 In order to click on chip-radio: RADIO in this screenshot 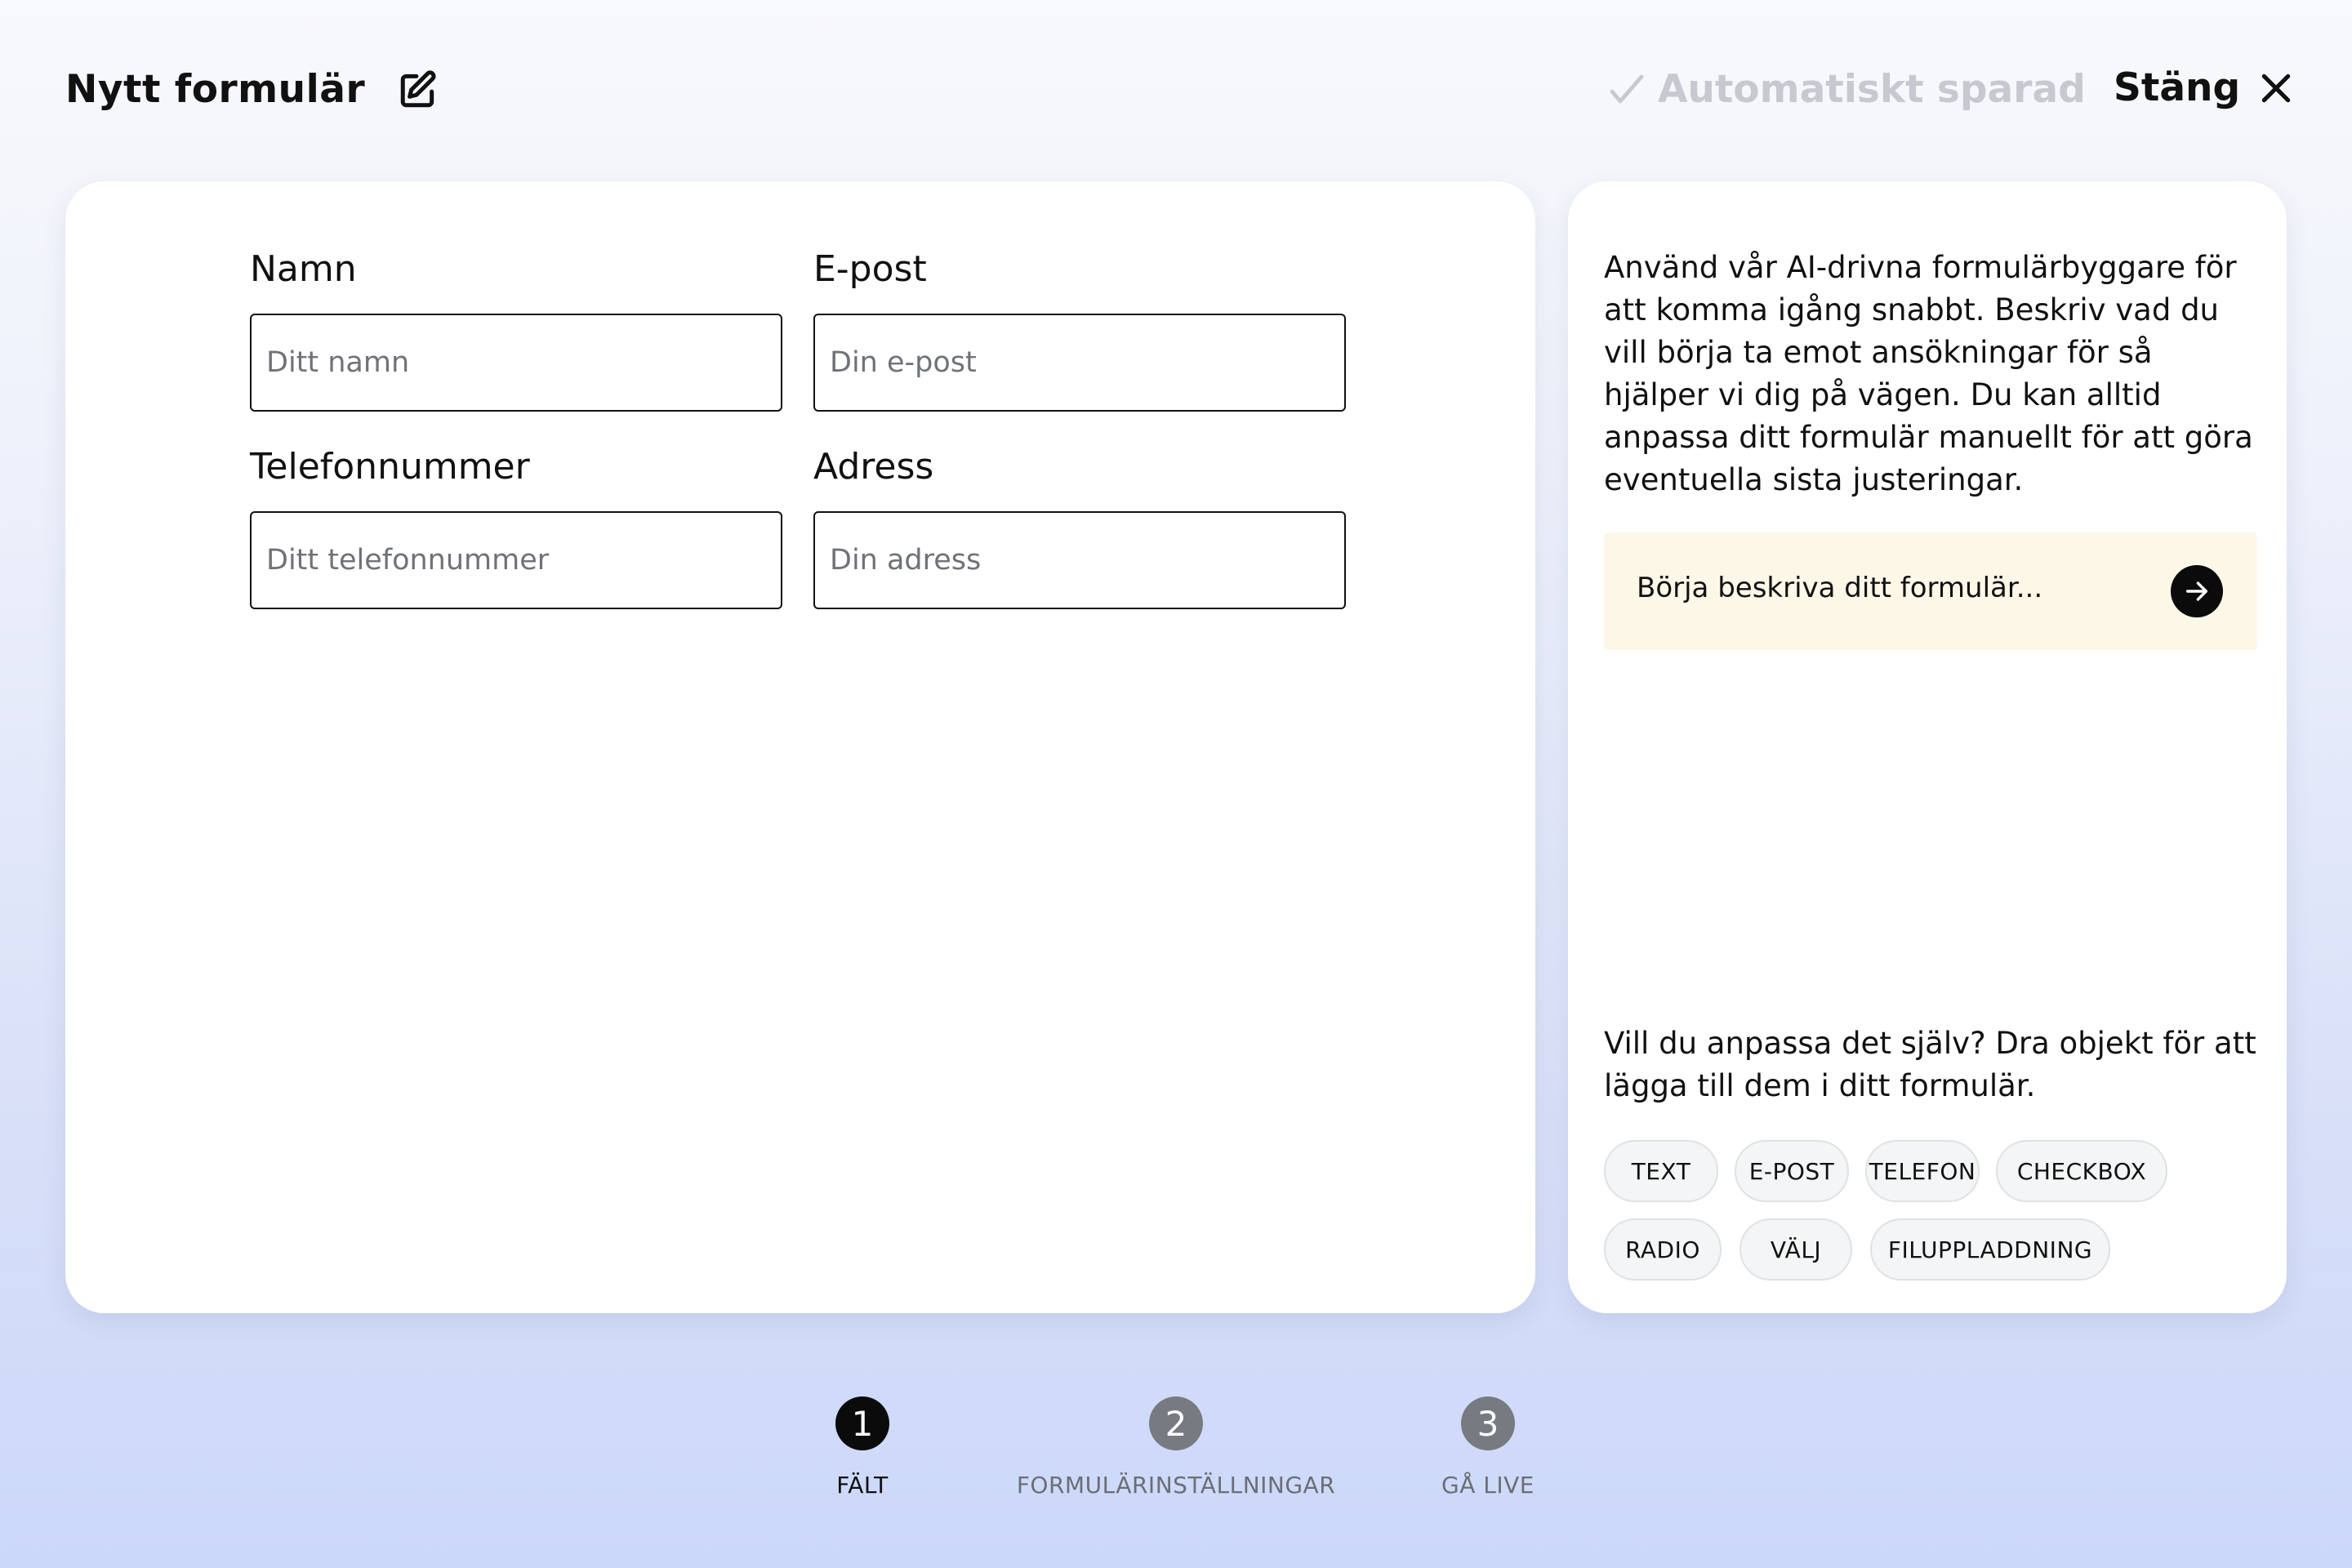, I will do `click(1663, 1249)`.